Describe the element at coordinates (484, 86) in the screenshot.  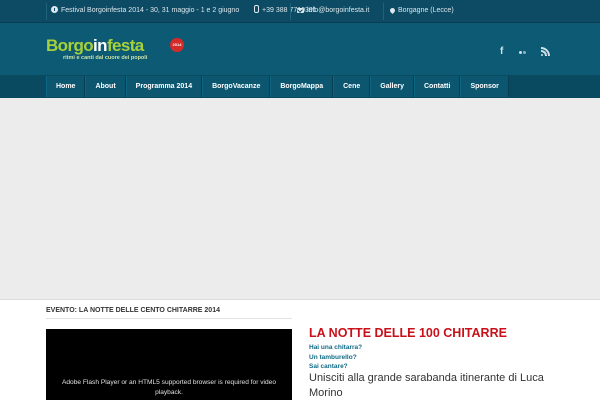
I see `nav-item-sponsor: Sponsor` at that location.